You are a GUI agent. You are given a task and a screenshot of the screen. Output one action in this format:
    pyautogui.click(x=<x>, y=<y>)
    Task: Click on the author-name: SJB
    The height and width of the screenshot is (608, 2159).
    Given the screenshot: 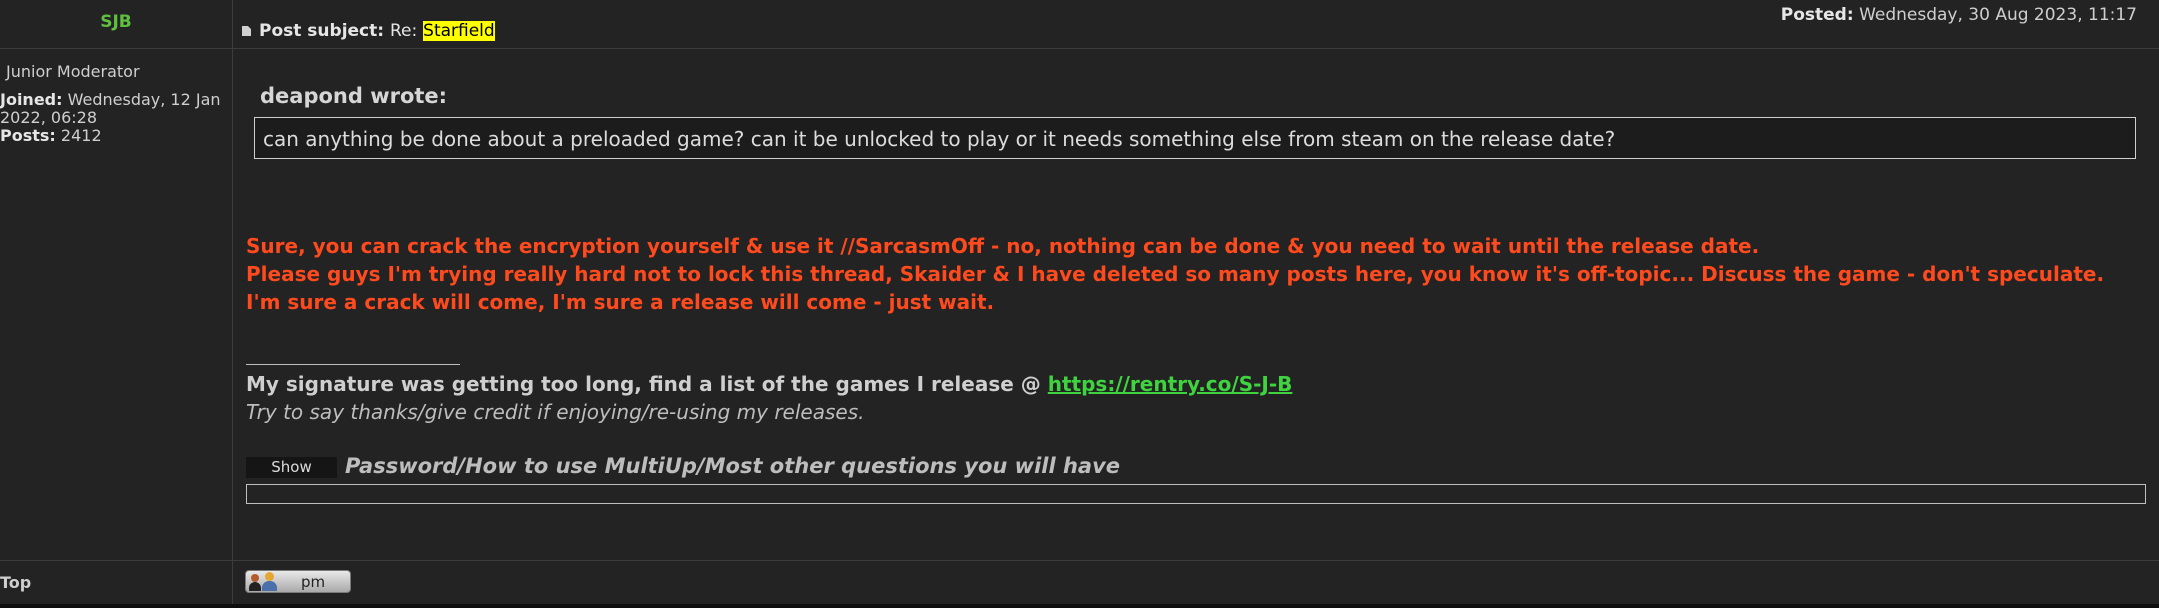 What is the action you would take?
    pyautogui.click(x=116, y=22)
    